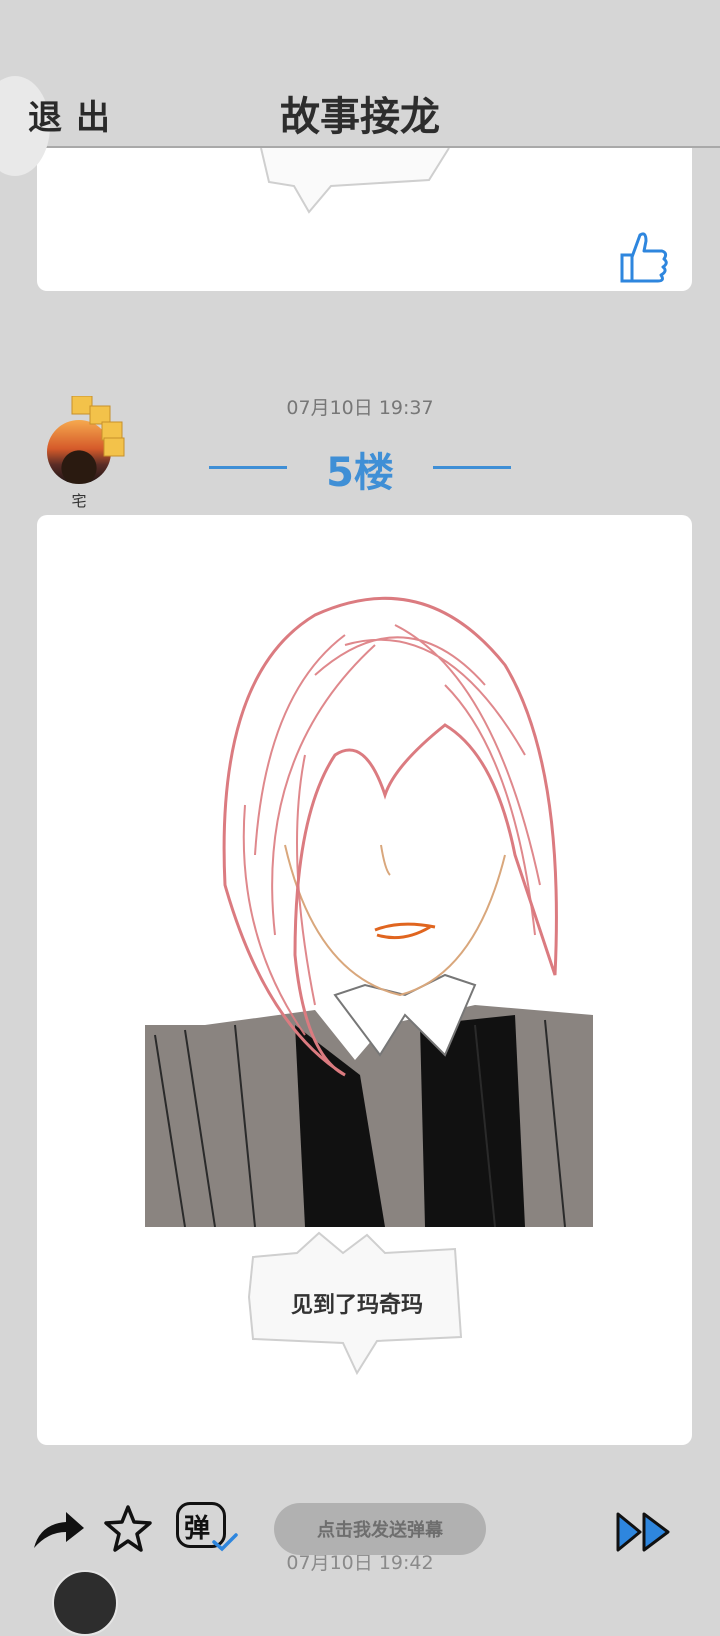  I want to click on divider-right, so click(472, 467).